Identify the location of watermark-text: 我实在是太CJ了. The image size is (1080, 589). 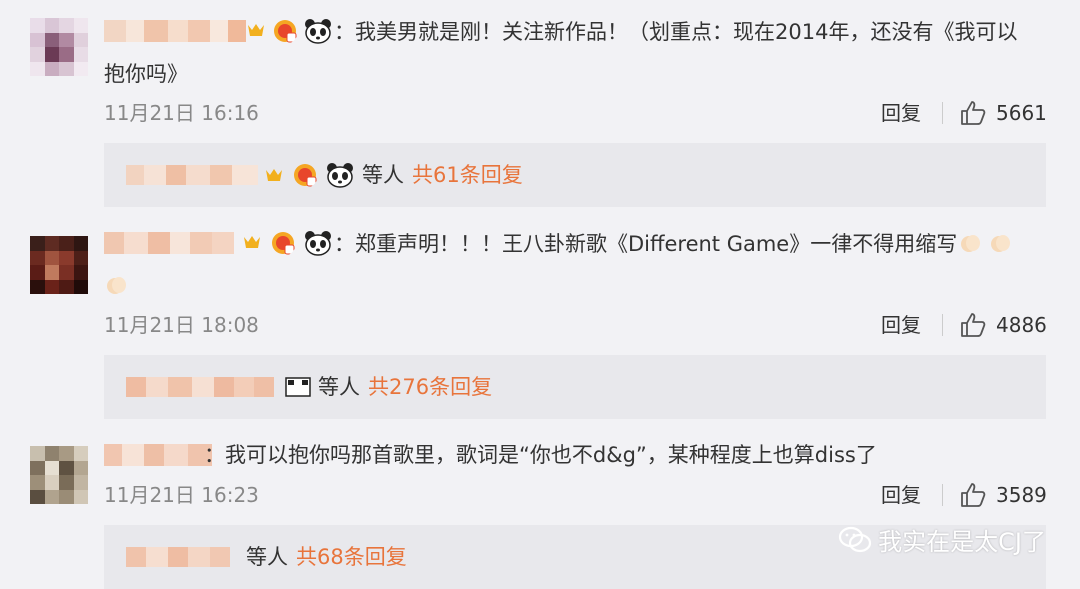
(962, 542).